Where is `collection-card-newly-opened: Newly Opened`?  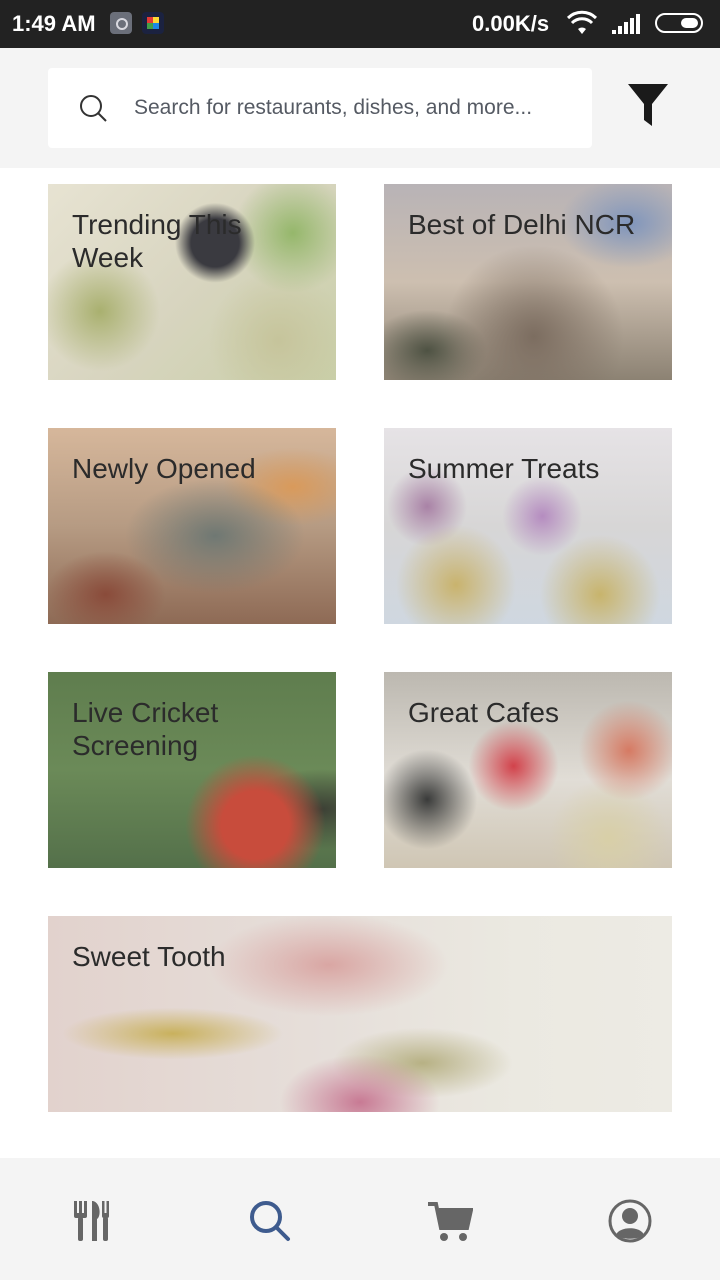
collection-card-newly-opened: Newly Opened is located at coordinates (192, 526).